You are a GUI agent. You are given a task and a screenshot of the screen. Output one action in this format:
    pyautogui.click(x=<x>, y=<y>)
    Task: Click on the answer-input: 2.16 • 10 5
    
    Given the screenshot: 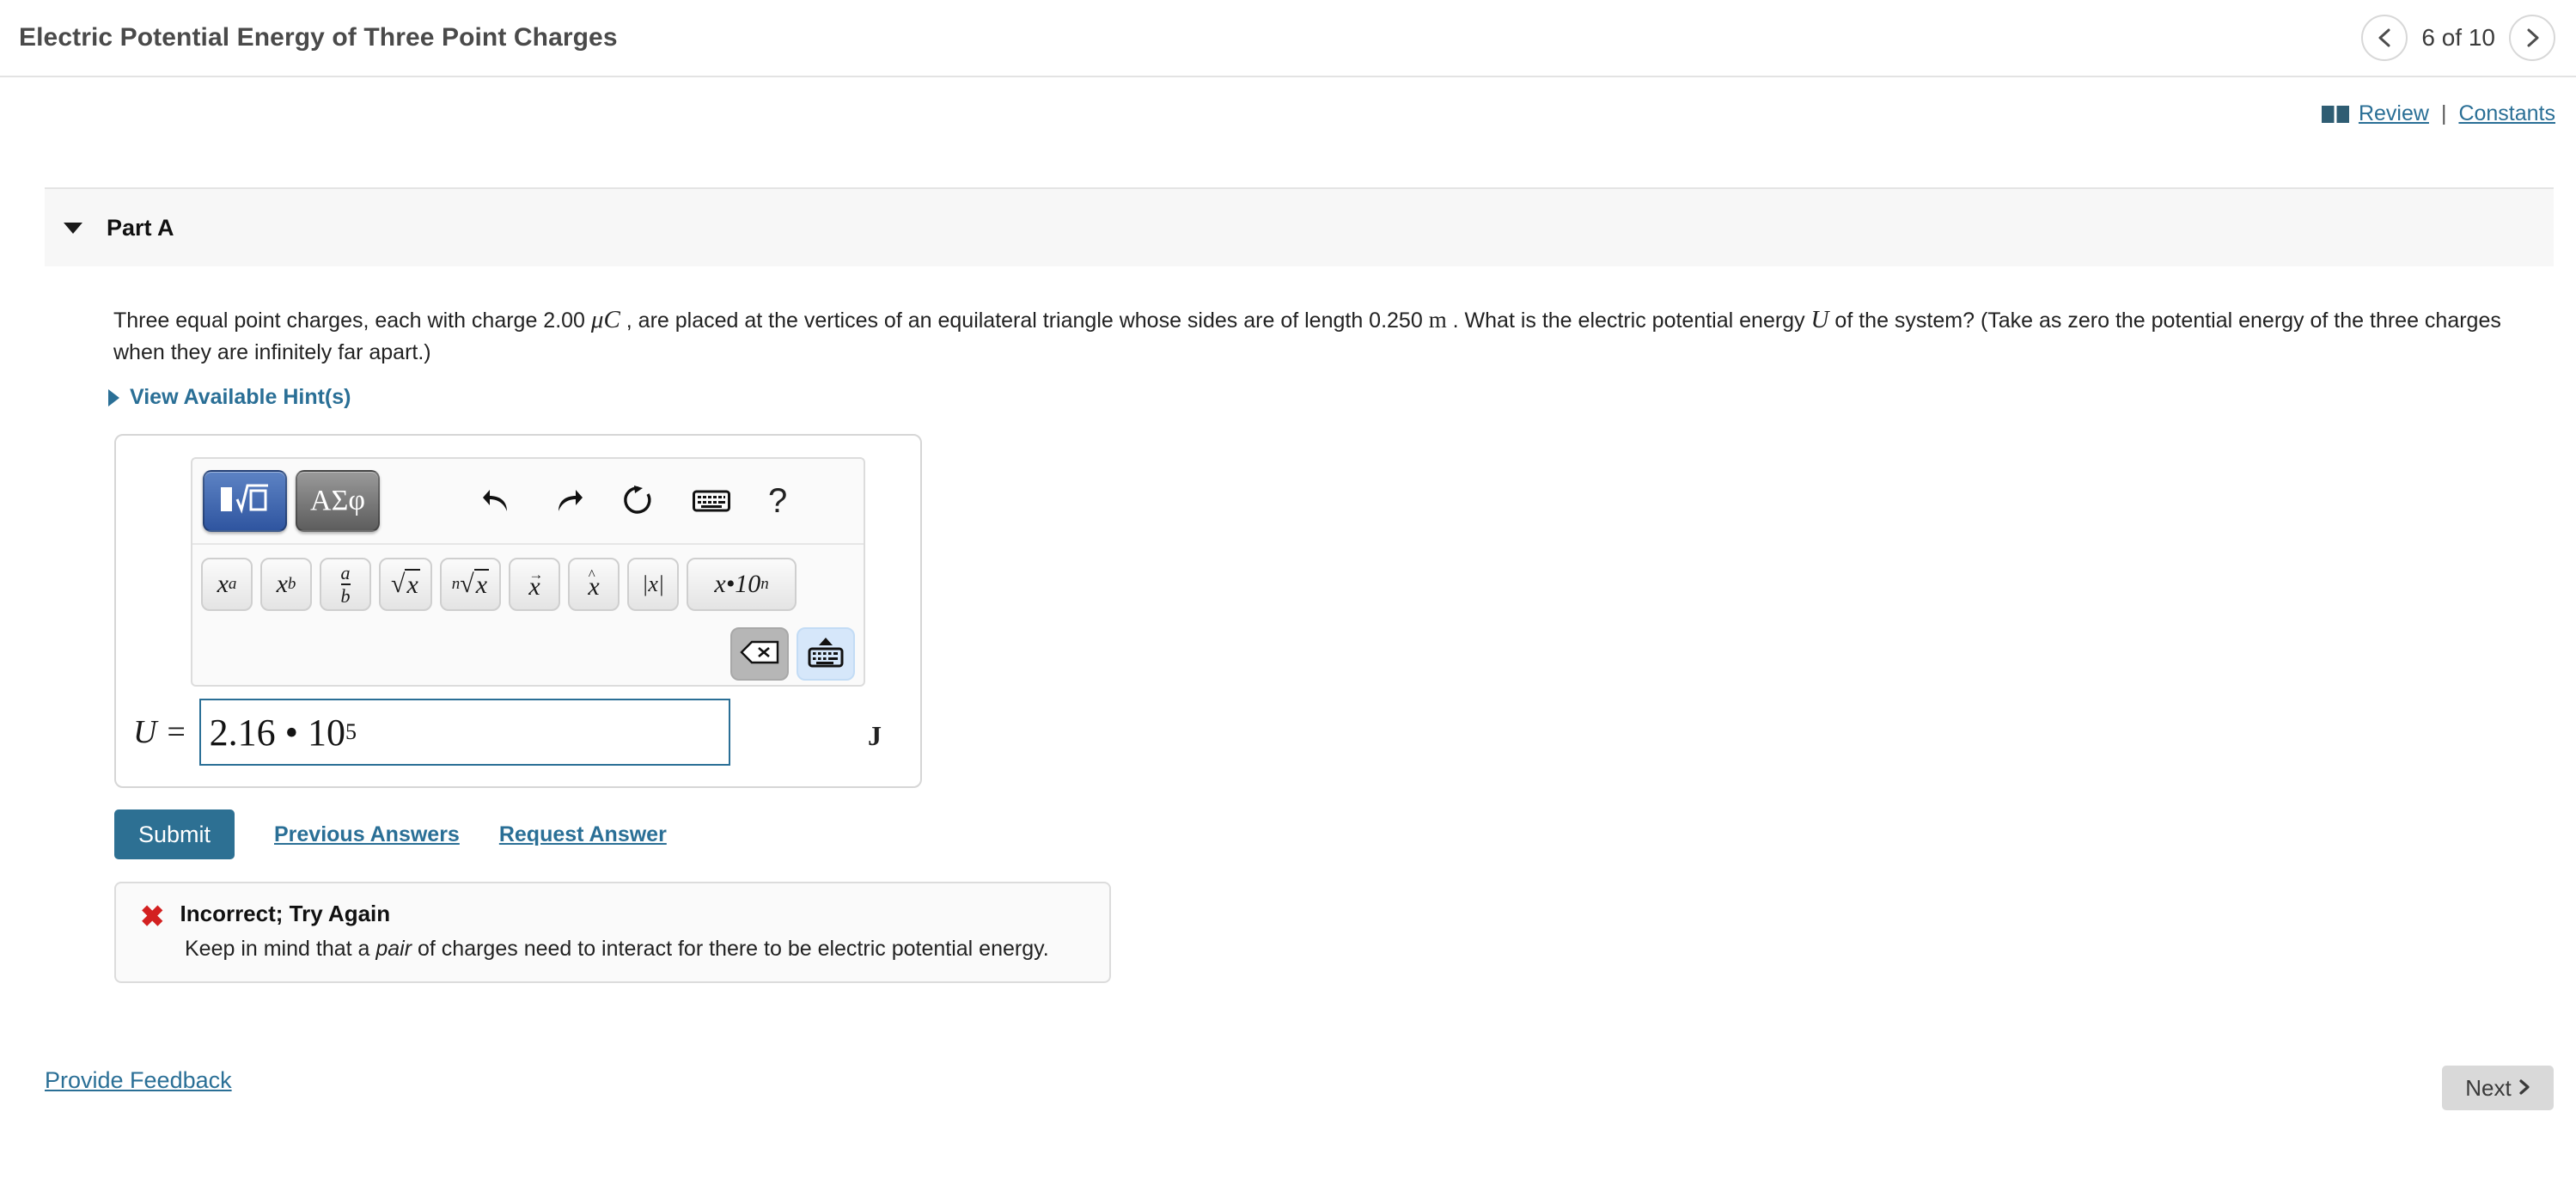 What is the action you would take?
    pyautogui.click(x=464, y=732)
    